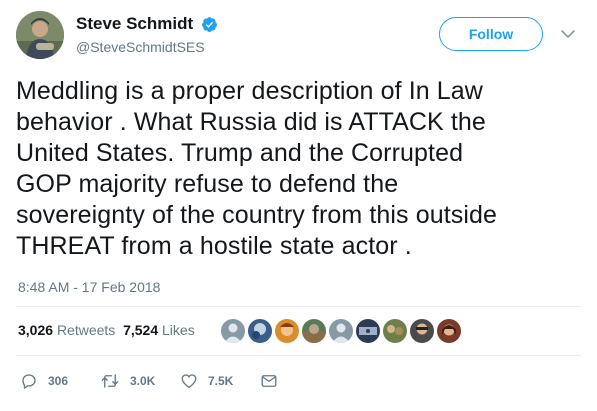 This screenshot has height=411, width=597. Describe the element at coordinates (110, 381) in the screenshot. I see `retweet-icon` at that location.